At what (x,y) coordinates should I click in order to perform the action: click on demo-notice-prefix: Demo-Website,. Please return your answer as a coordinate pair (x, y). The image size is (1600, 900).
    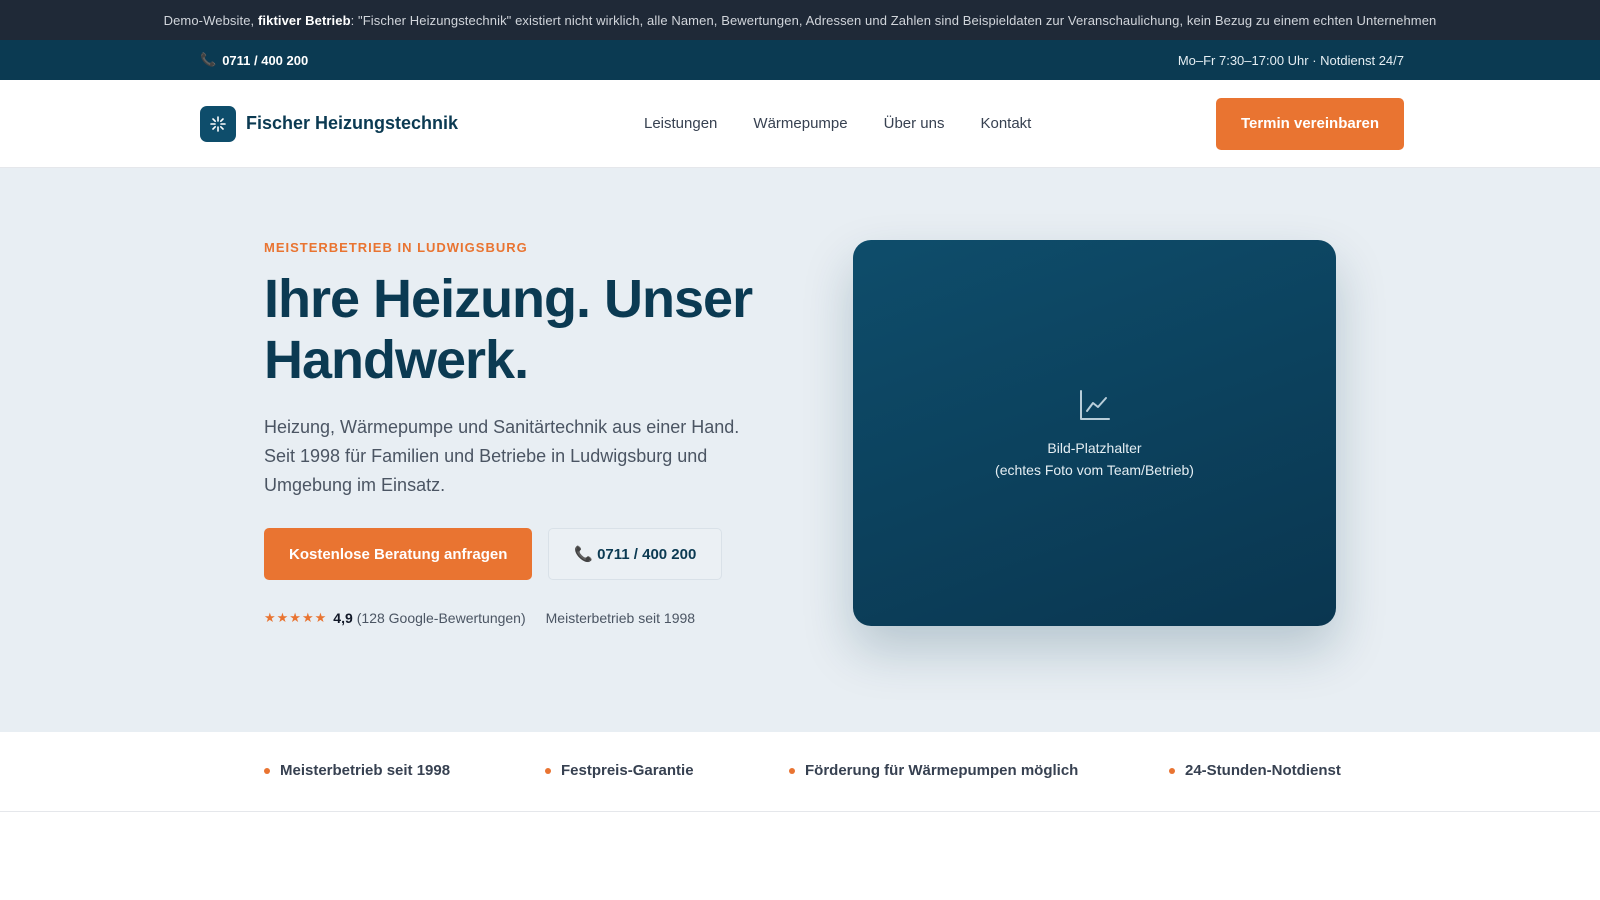
    Looking at the image, I should click on (209, 20).